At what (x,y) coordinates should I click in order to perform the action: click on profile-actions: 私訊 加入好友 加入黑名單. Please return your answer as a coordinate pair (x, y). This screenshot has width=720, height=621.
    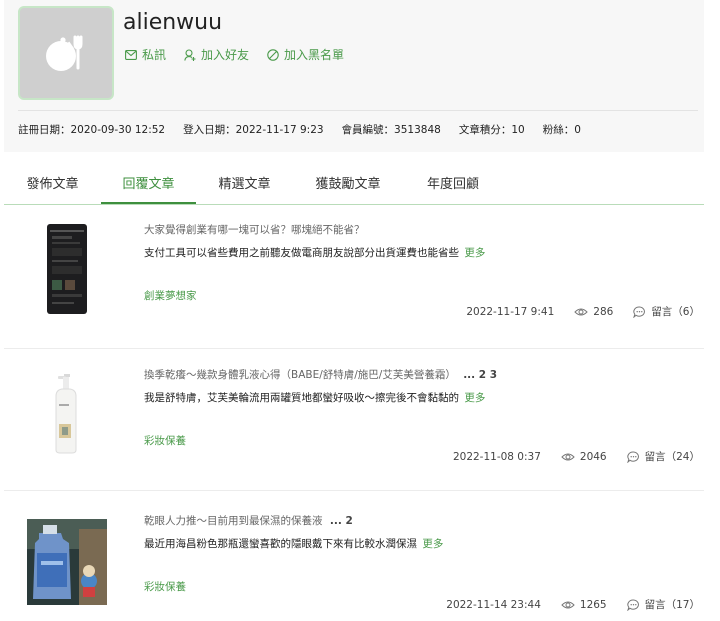
    Looking at the image, I should click on (234, 54).